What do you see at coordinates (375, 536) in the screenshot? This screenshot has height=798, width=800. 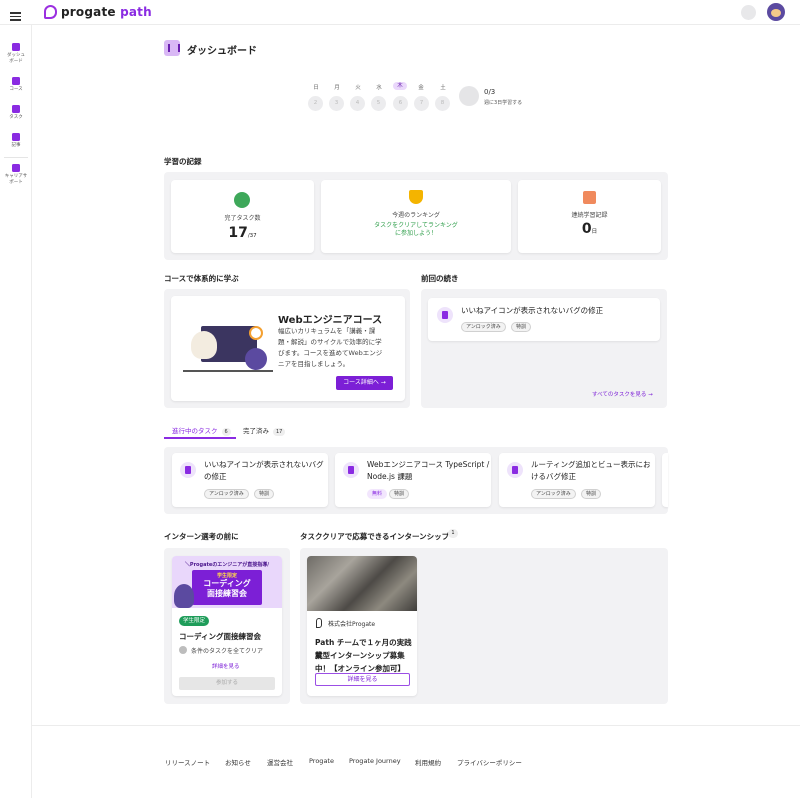 I see `intern-section-title: タスククリアで応募できるインターンシップ` at bounding box center [375, 536].